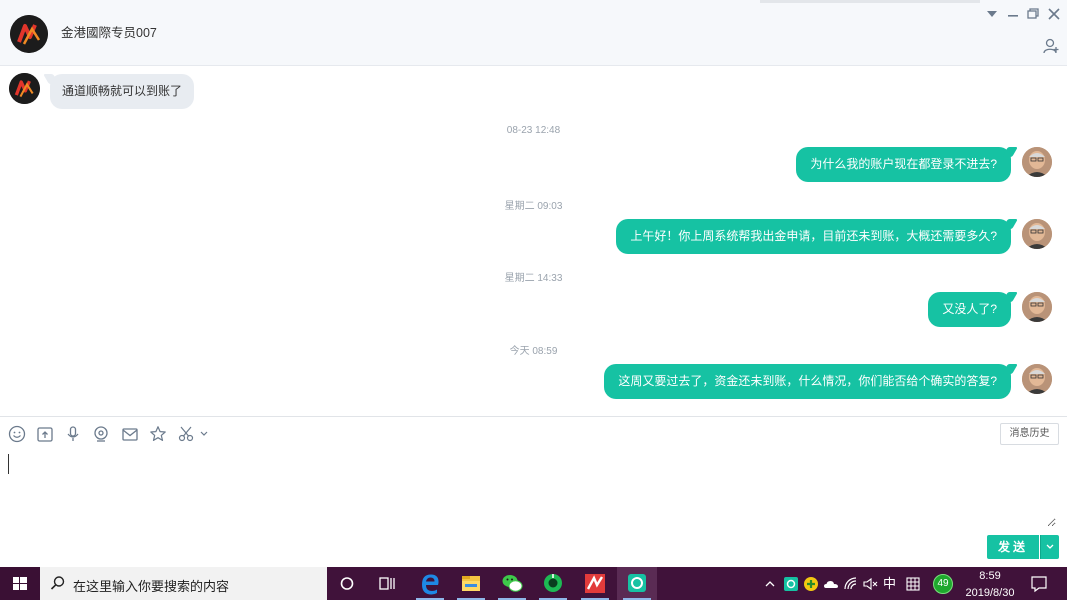 Image resolution: width=1067 pixels, height=600 pixels. Describe the element at coordinates (870, 584) in the screenshot. I see `volume-muted-icon` at that location.